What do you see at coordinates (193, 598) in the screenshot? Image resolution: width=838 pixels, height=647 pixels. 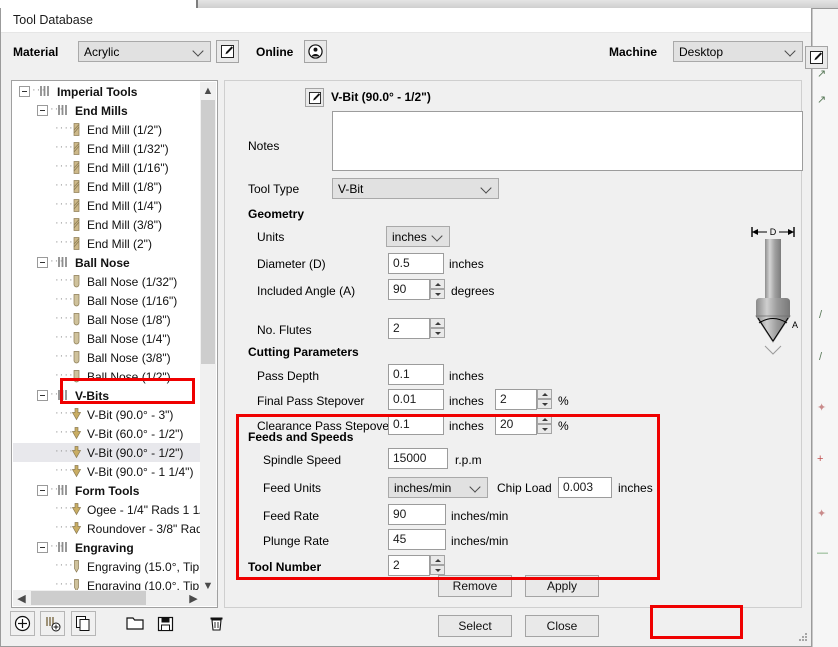 I see `scroll-right-arrow-icon: ▶` at bounding box center [193, 598].